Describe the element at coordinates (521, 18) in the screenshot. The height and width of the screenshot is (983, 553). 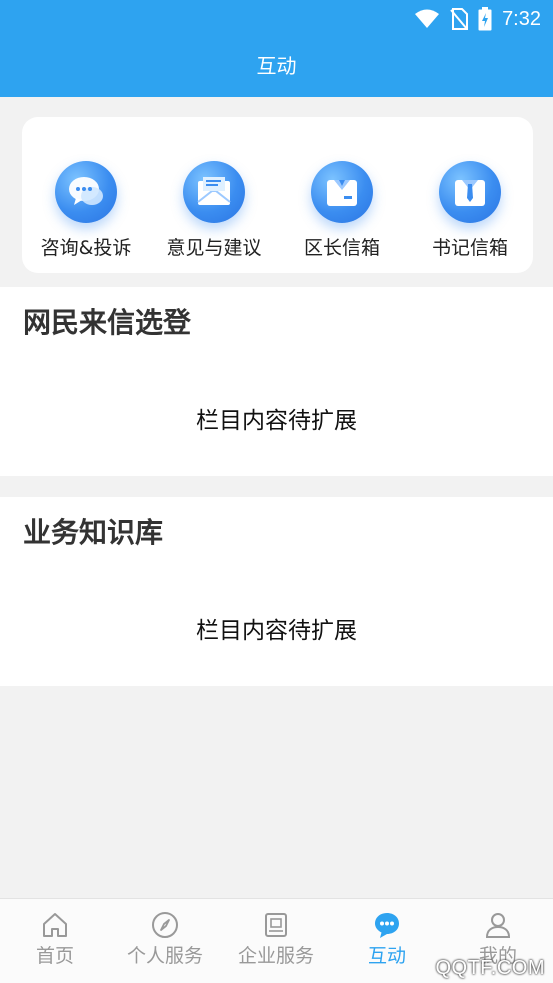
I see `status-time: 7:32` at that location.